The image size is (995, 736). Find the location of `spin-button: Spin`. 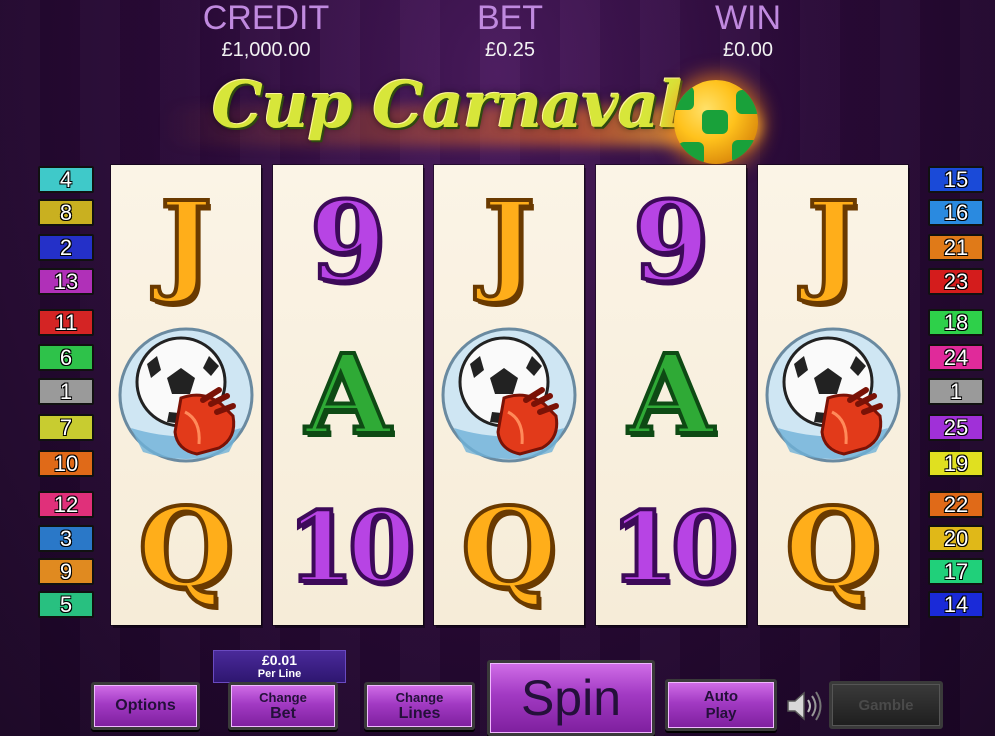

spin-button: Spin is located at coordinates (571, 698).